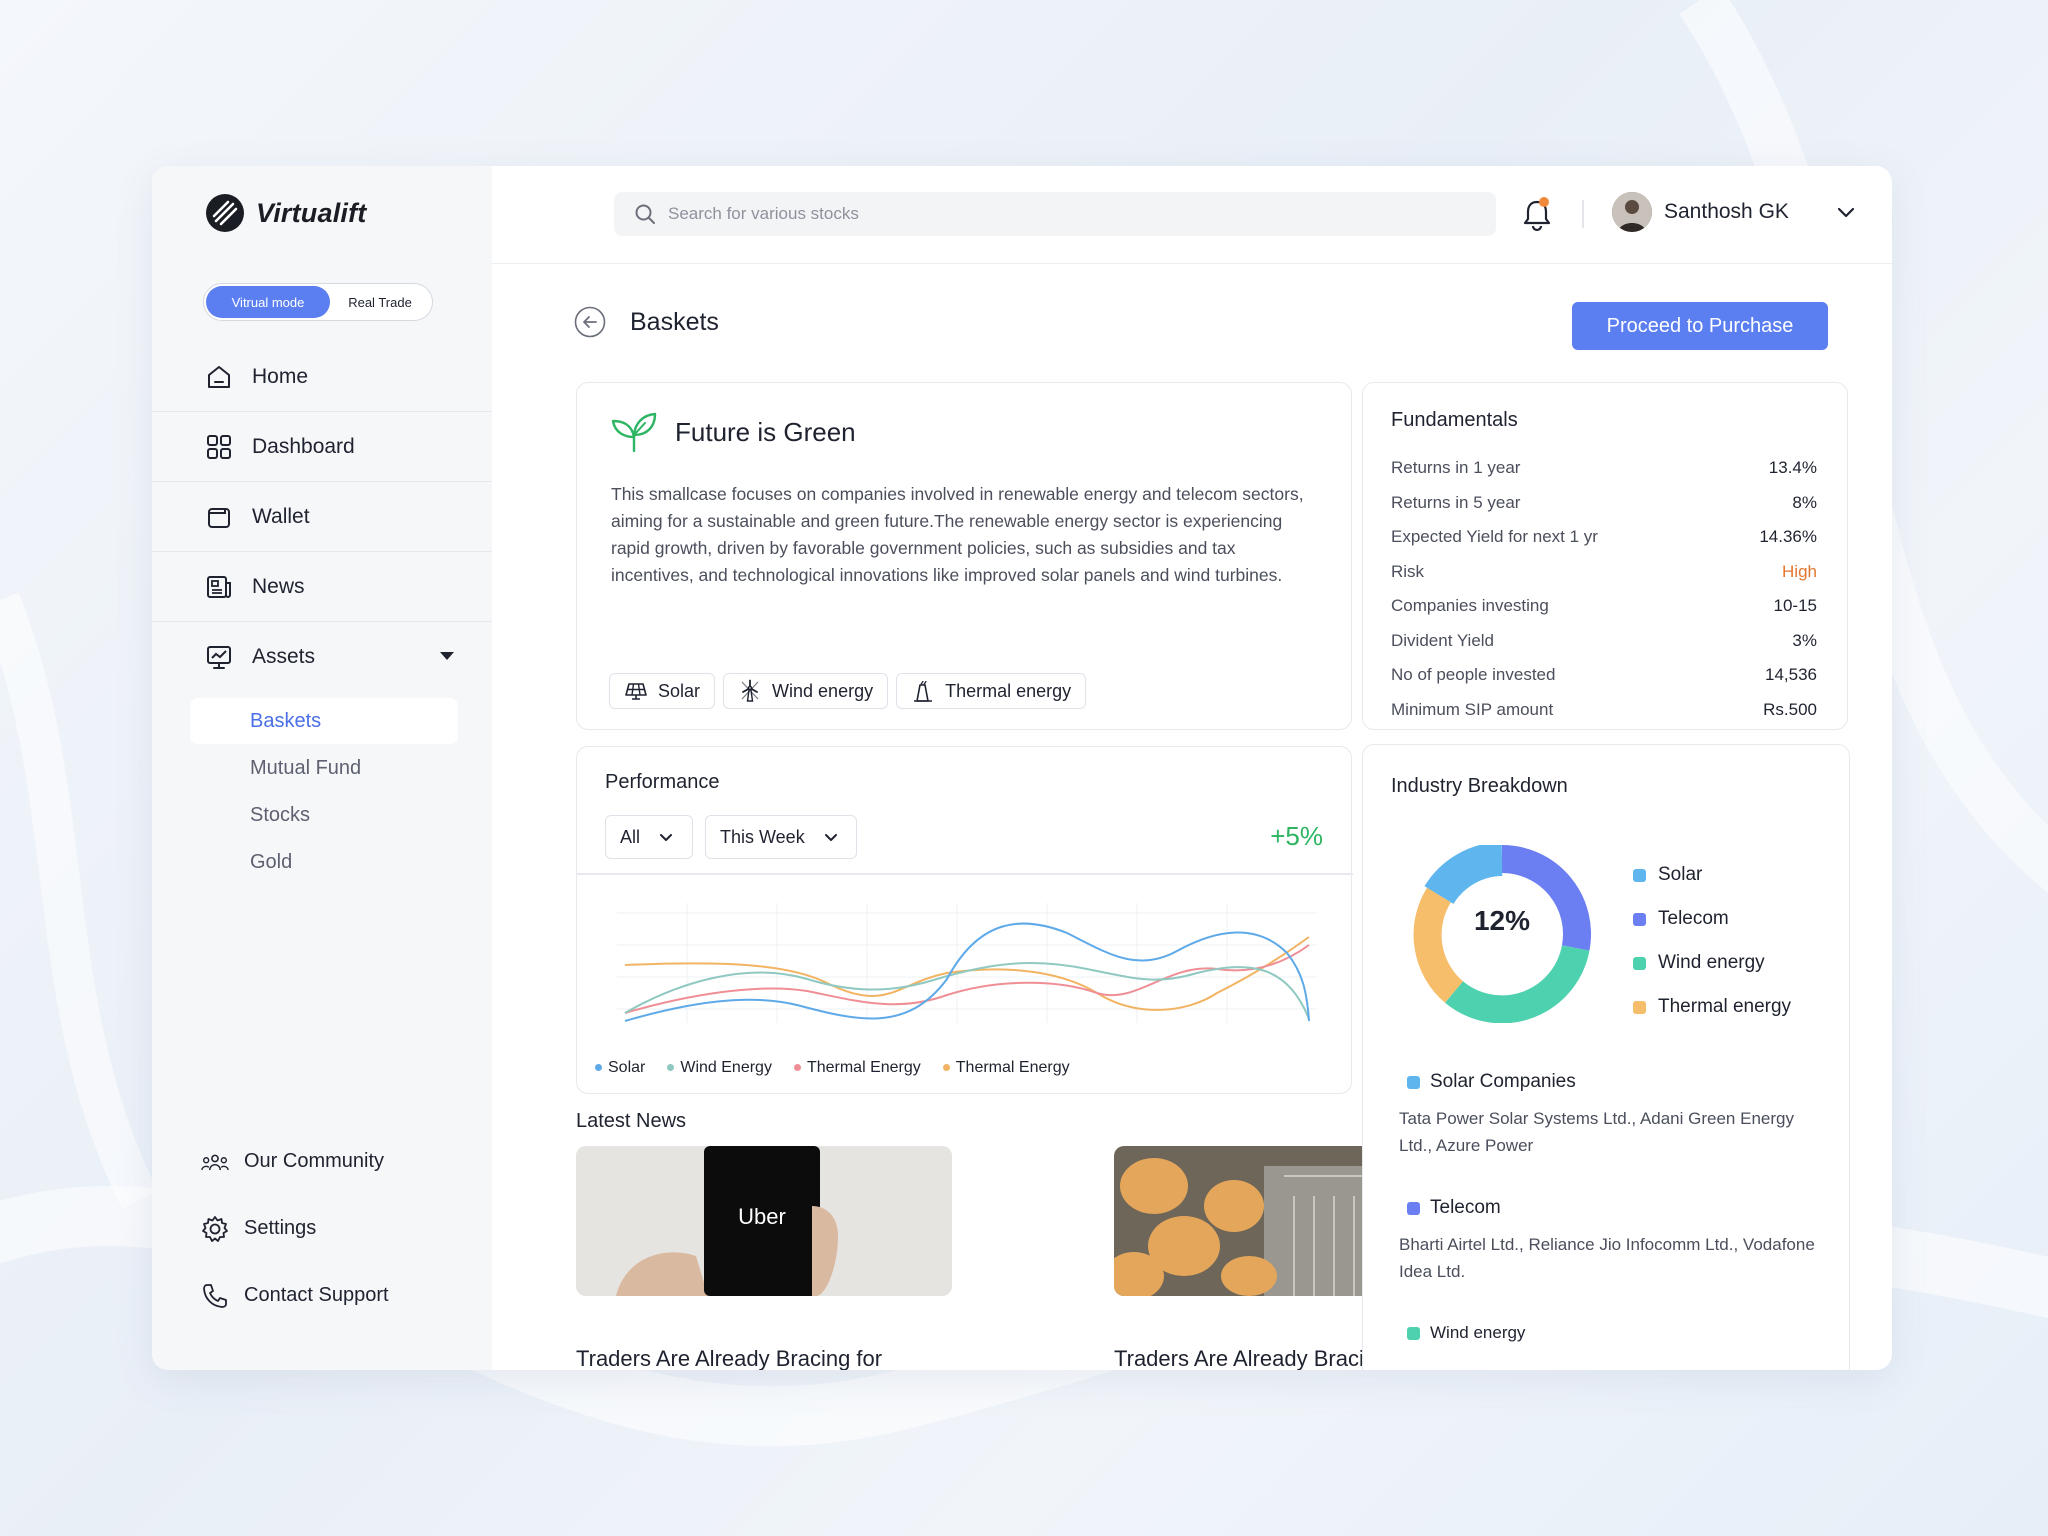 This screenshot has width=2048, height=1536. I want to click on fund-label: Minimum SIP amount, so click(1472, 709).